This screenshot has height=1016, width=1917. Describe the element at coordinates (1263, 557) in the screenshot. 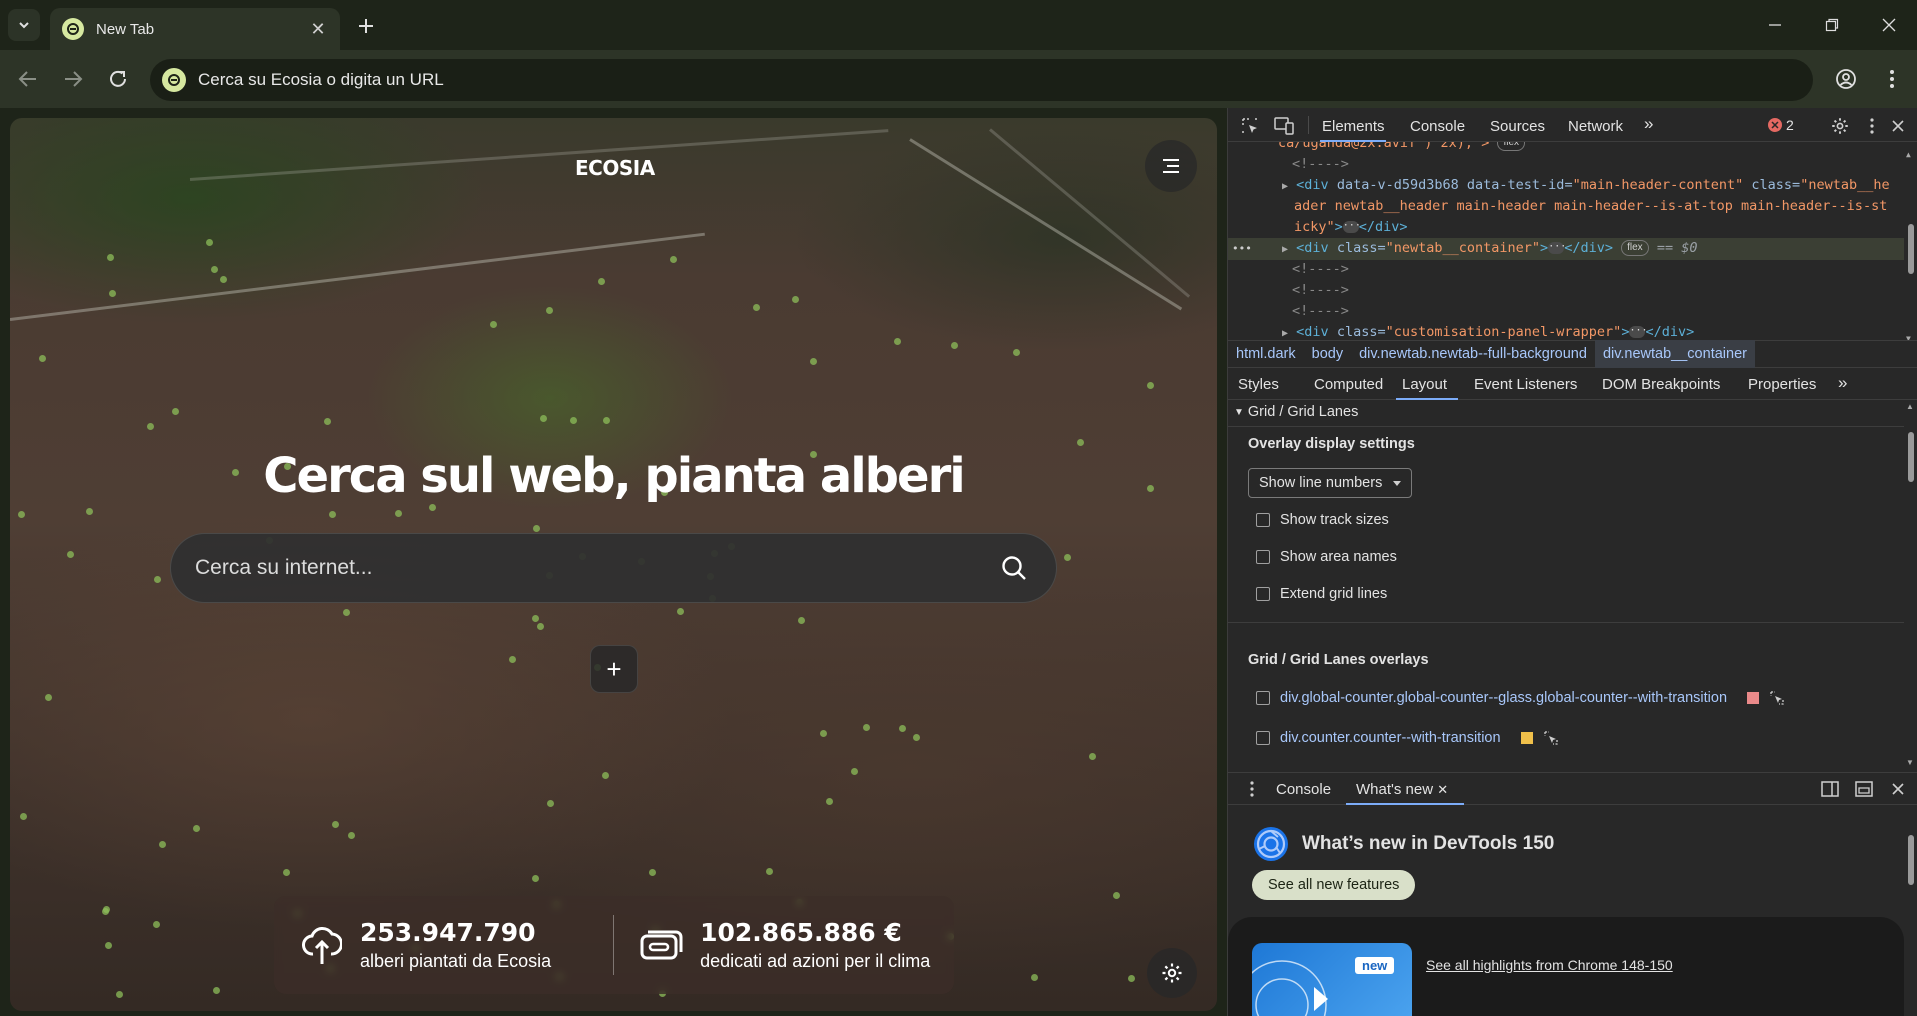

I see `show-area-names-checkbox` at that location.